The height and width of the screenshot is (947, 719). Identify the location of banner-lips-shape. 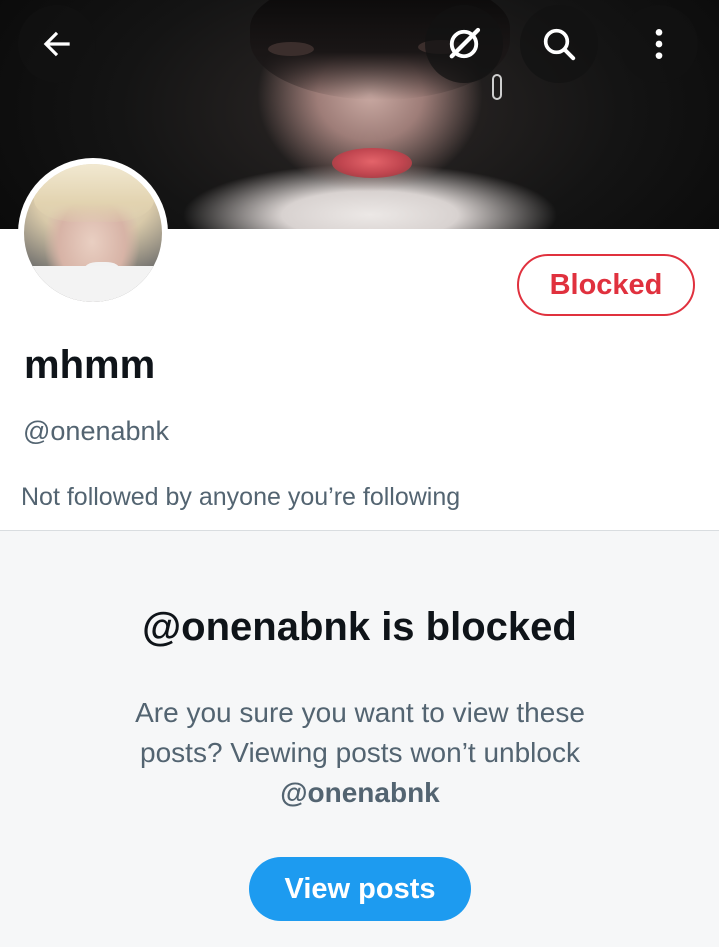
(372, 163).